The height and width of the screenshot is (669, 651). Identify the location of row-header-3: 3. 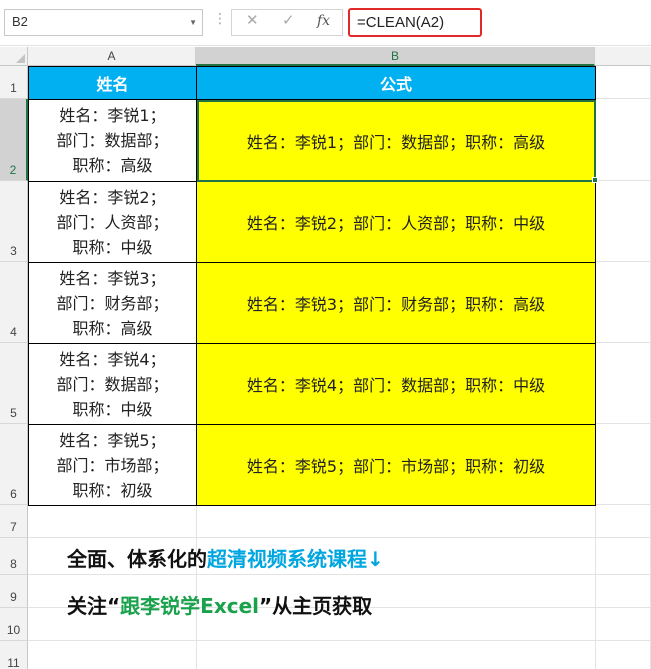
(14, 221).